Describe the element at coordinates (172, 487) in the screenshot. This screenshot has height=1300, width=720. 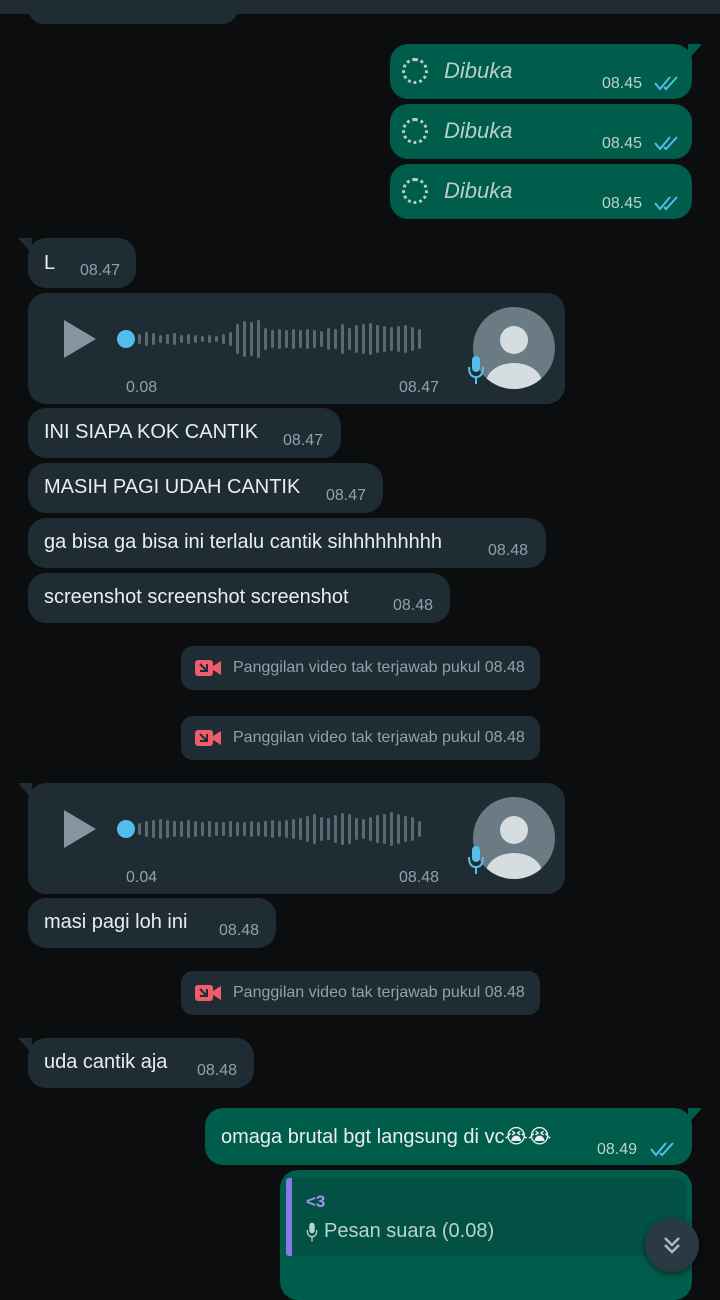
I see `message-text: MASIH PAGI UDAH CANTIK` at that location.